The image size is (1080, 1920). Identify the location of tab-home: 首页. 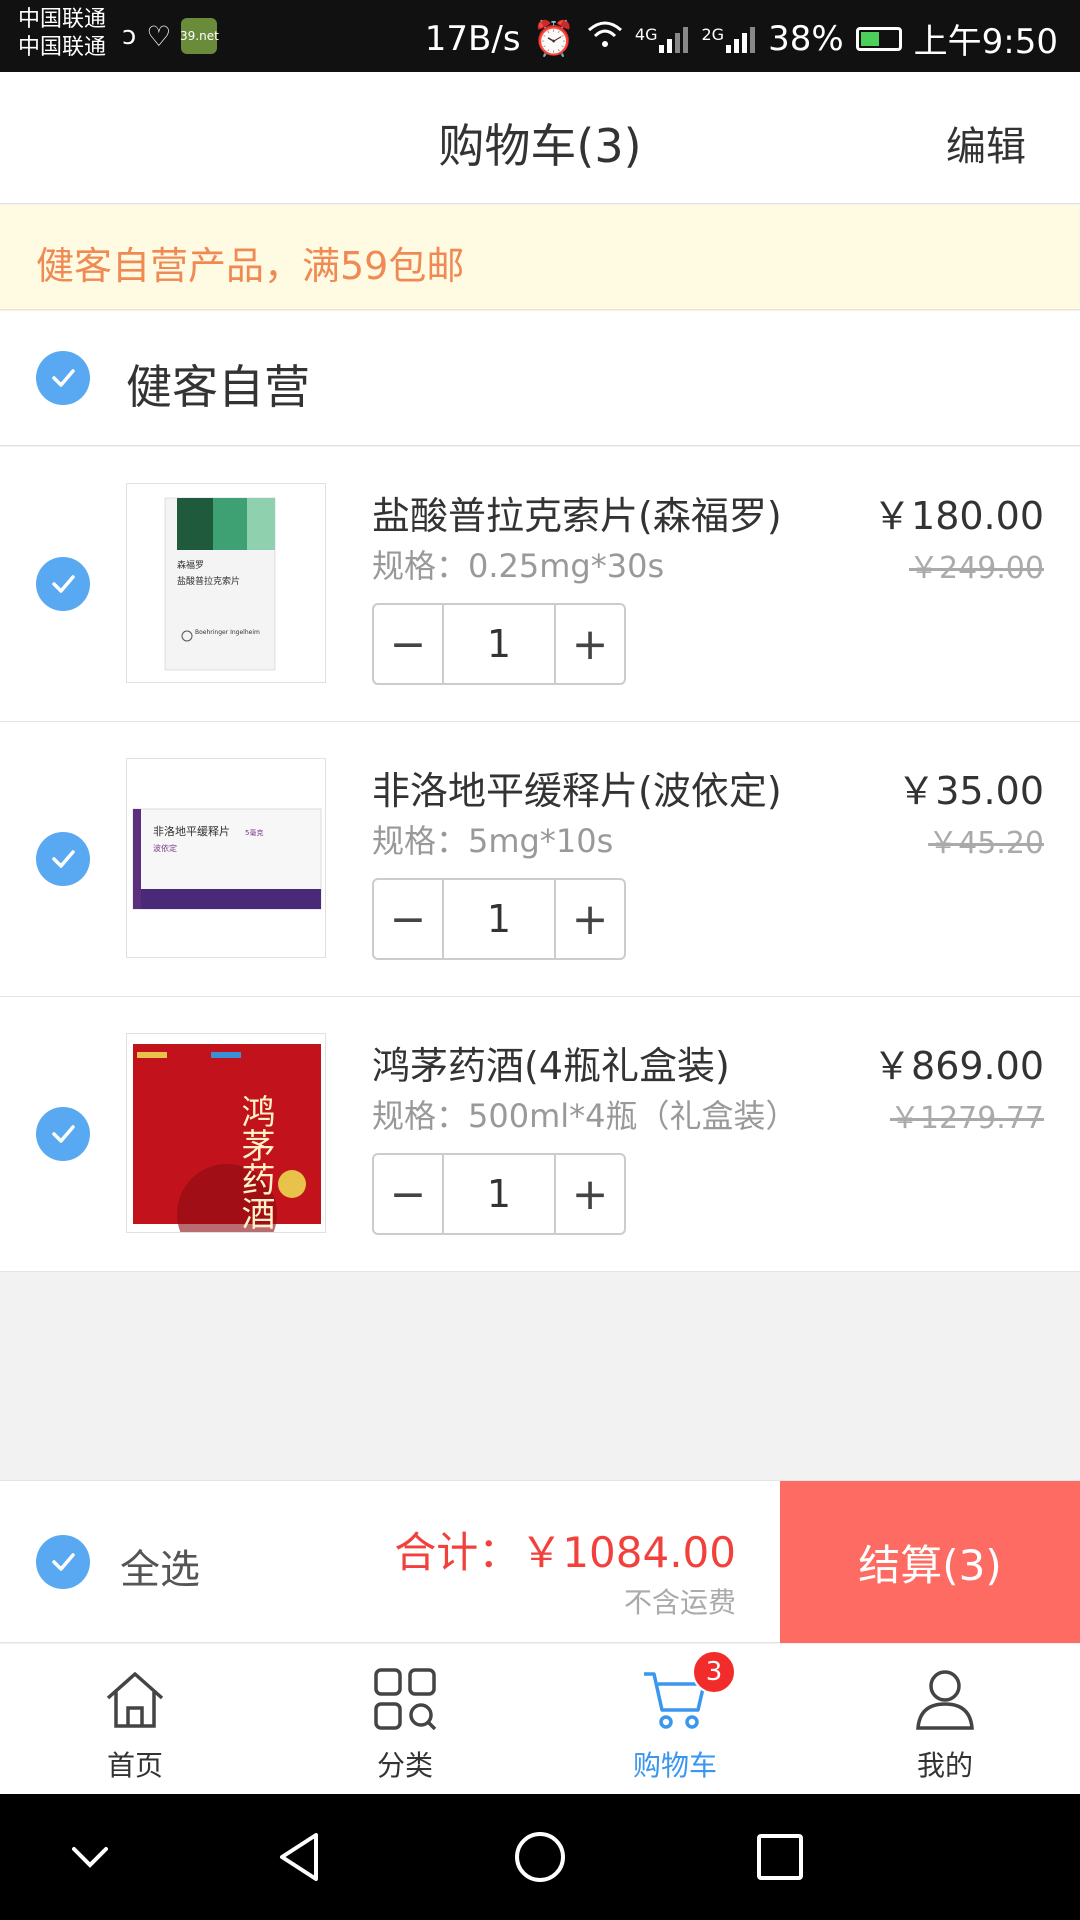
(135, 1719).